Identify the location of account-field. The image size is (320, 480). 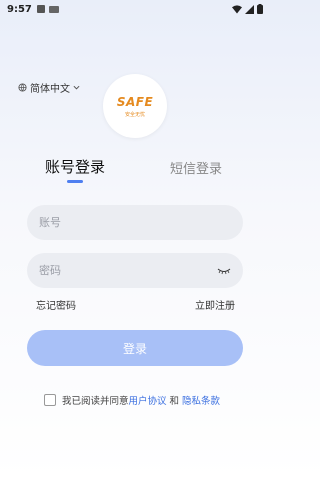
(135, 222).